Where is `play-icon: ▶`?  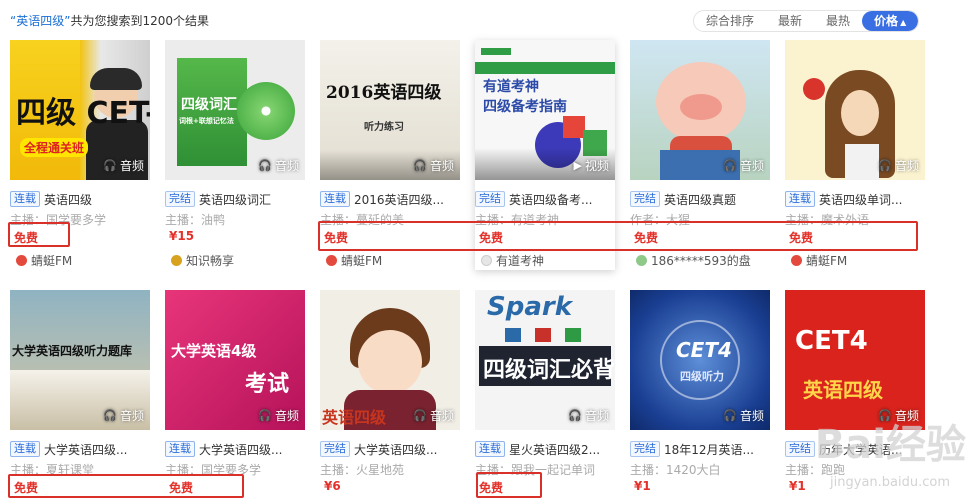
play-icon: ▶ is located at coordinates (577, 165).